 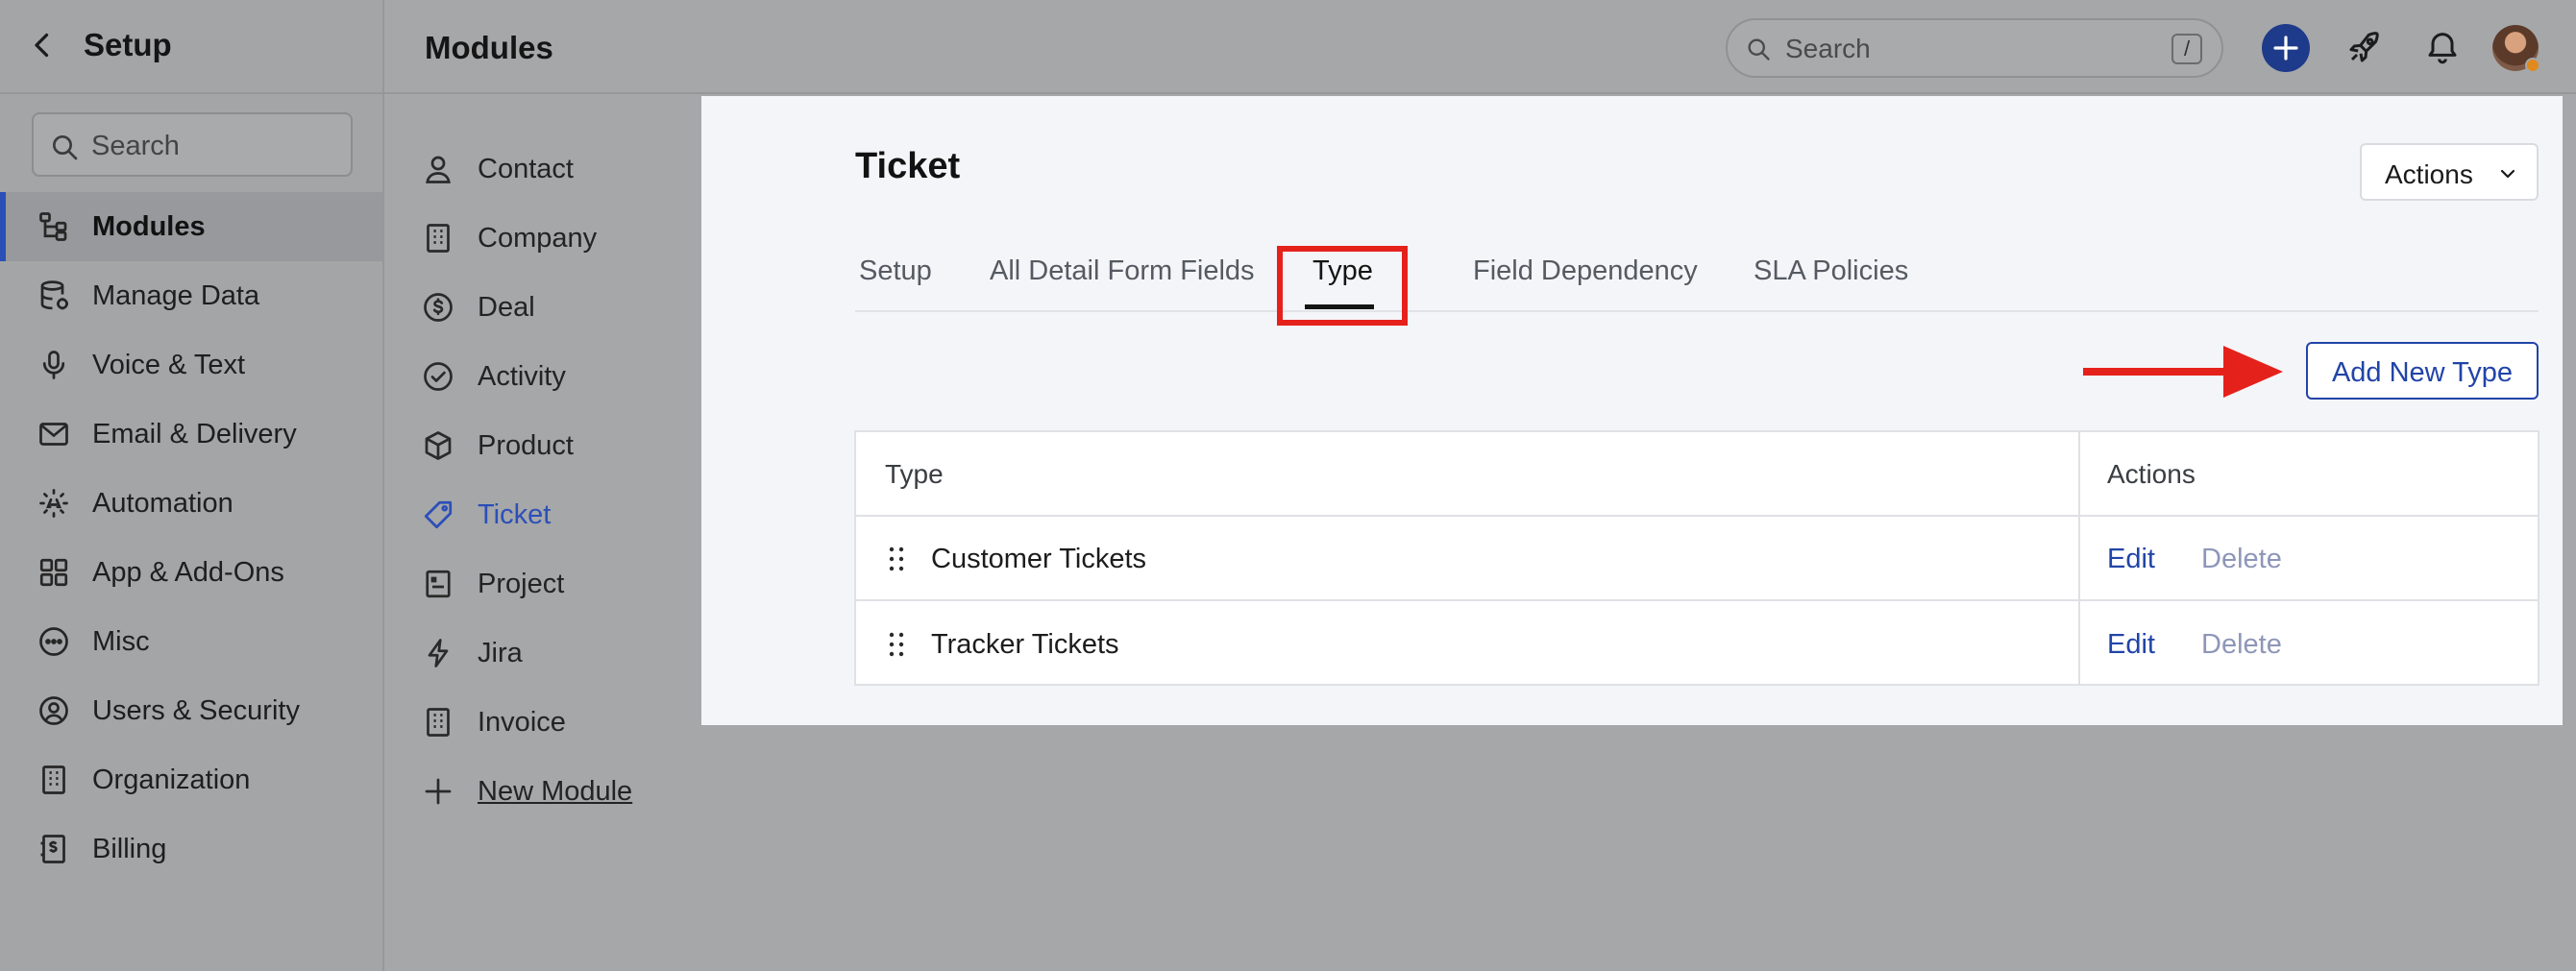 I want to click on annotation-arrow-icon, so click(x=2183, y=372).